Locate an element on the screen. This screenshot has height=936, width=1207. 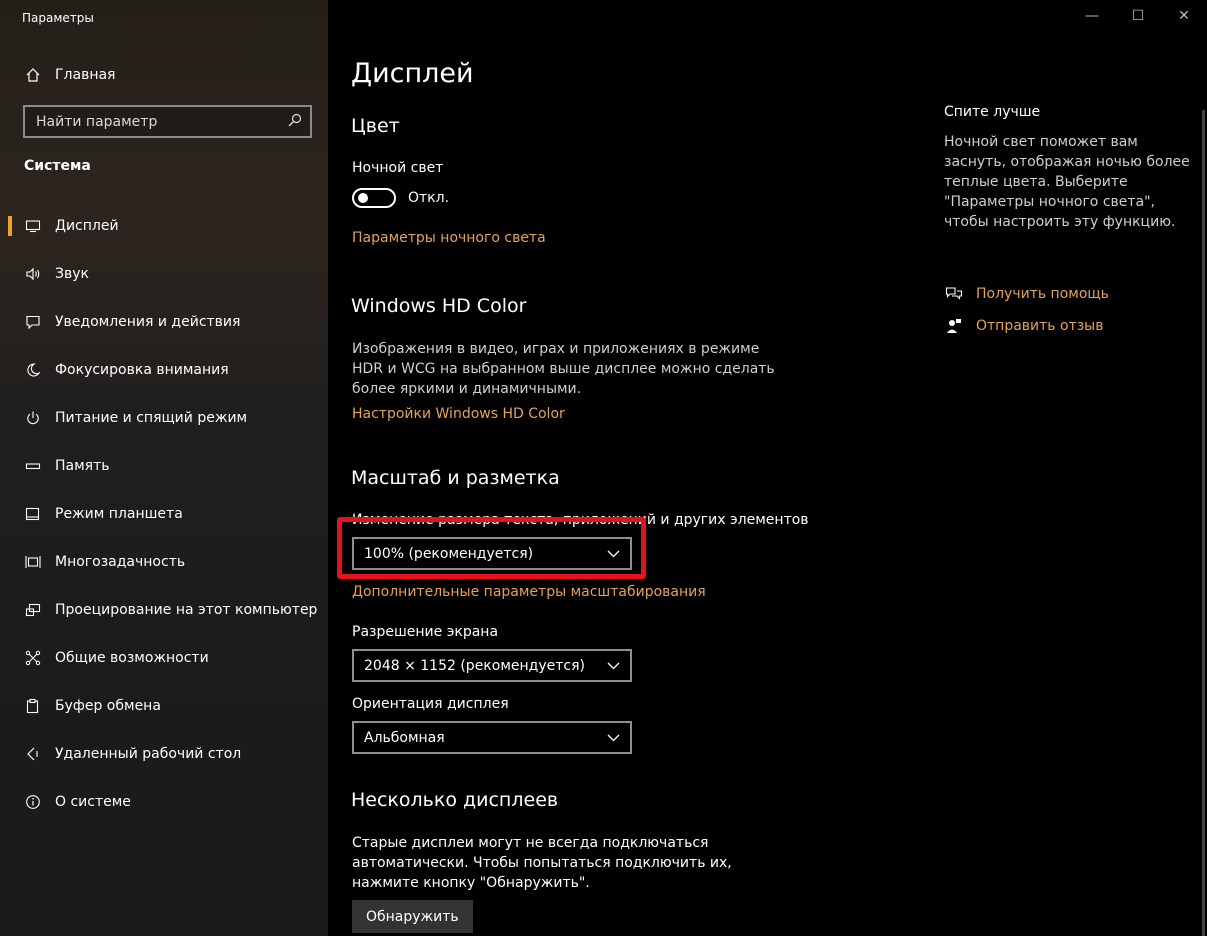
window-controls: — ☐ ✕ is located at coordinates (1138, 16).